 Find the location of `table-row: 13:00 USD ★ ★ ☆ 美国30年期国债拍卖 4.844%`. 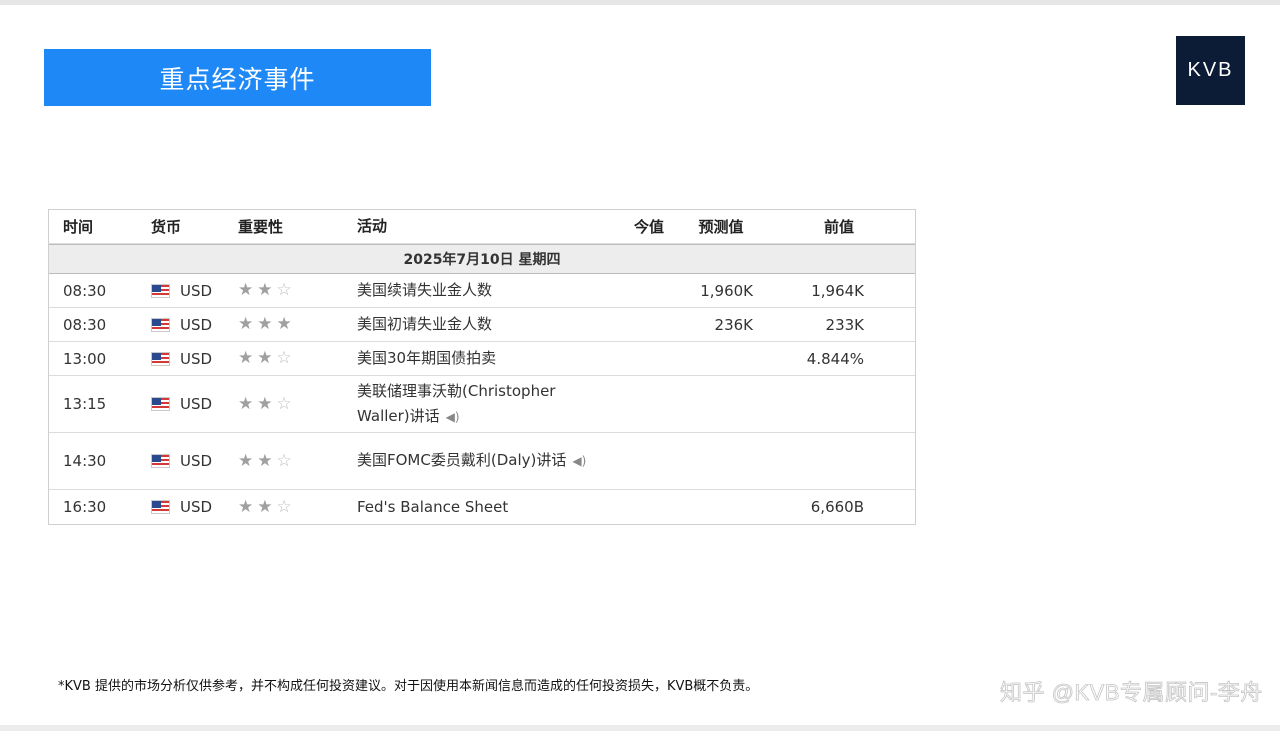

table-row: 13:00 USD ★ ★ ☆ 美国30年期国债拍卖 4.844% is located at coordinates (482, 359).